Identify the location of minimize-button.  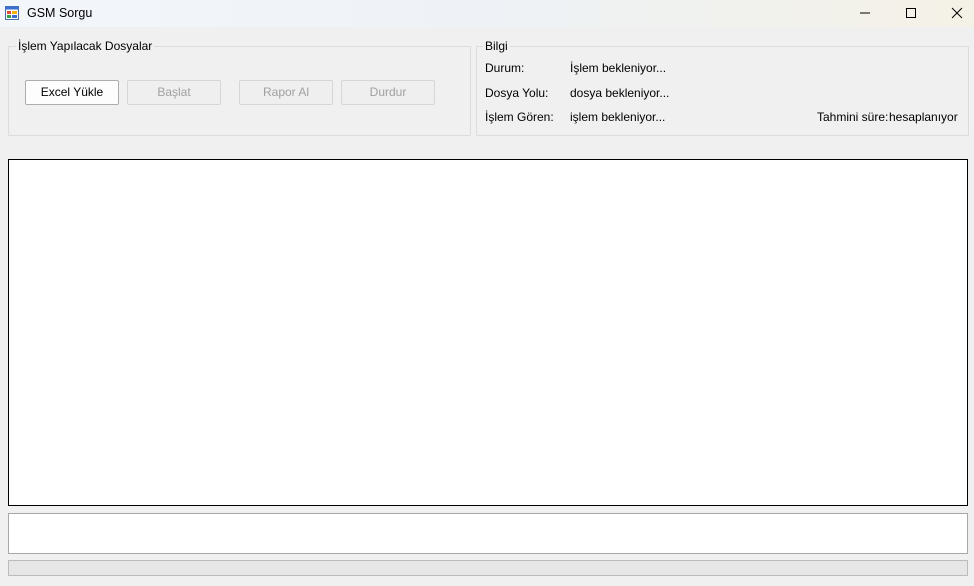
(865, 13).